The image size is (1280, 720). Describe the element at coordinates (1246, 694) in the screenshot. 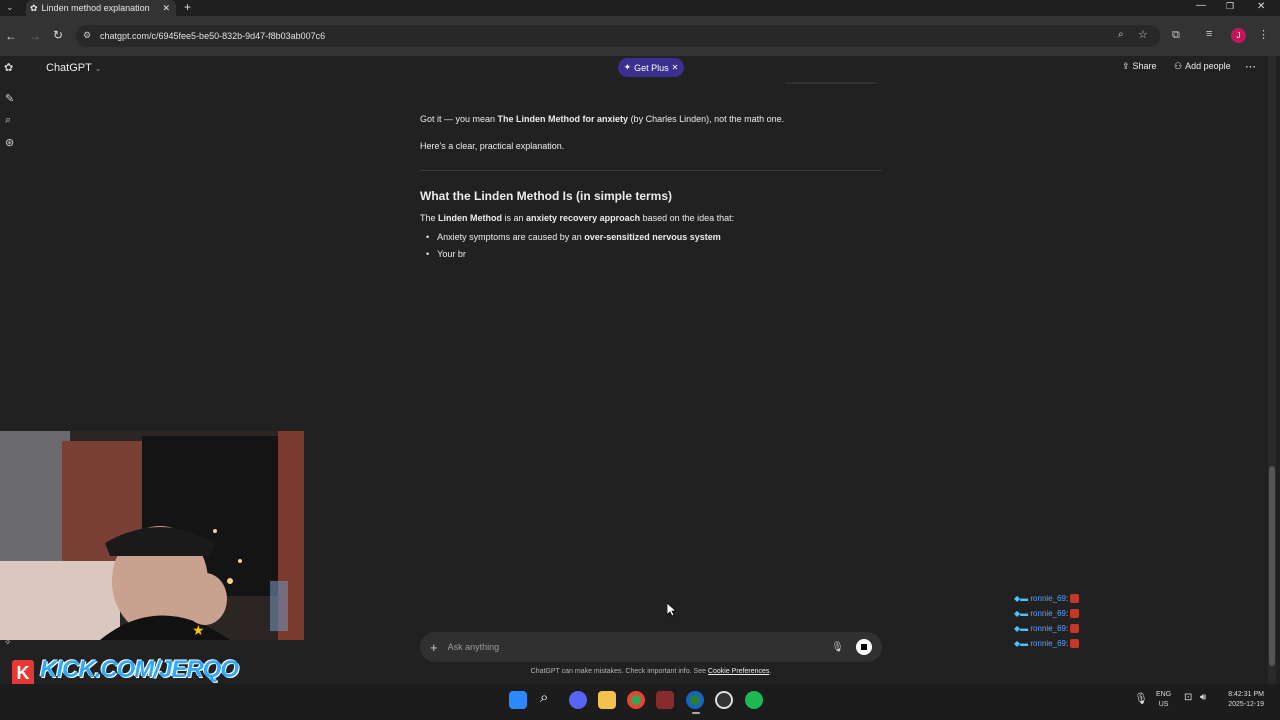

I see `clock-time: 8:42:31 PM` at that location.